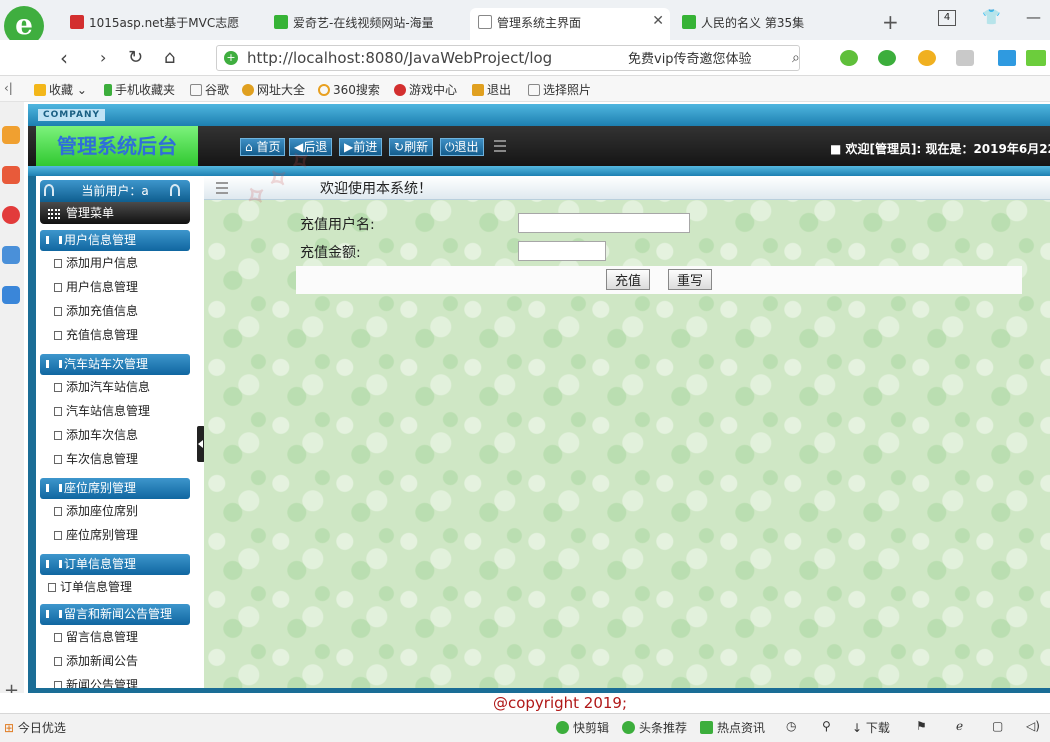 The width and height of the screenshot is (1050, 742). Describe the element at coordinates (115, 287) in the screenshot. I see `menu-user-management: 用户信息管理` at that location.